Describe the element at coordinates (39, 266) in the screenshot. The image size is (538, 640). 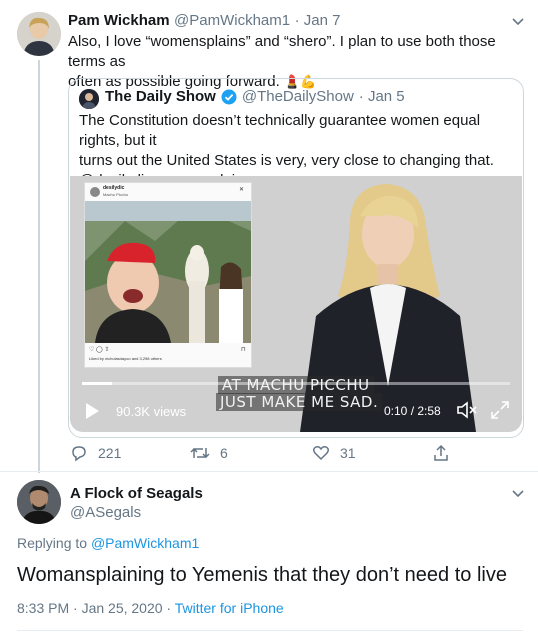
I see `thread-line` at that location.